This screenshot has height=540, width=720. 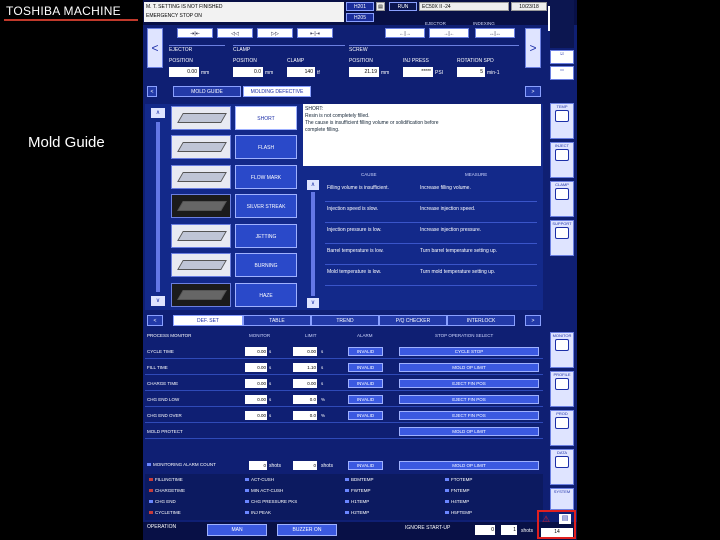 What do you see at coordinates (471, 72) in the screenshot?
I see `param-value-6: 5` at bounding box center [471, 72].